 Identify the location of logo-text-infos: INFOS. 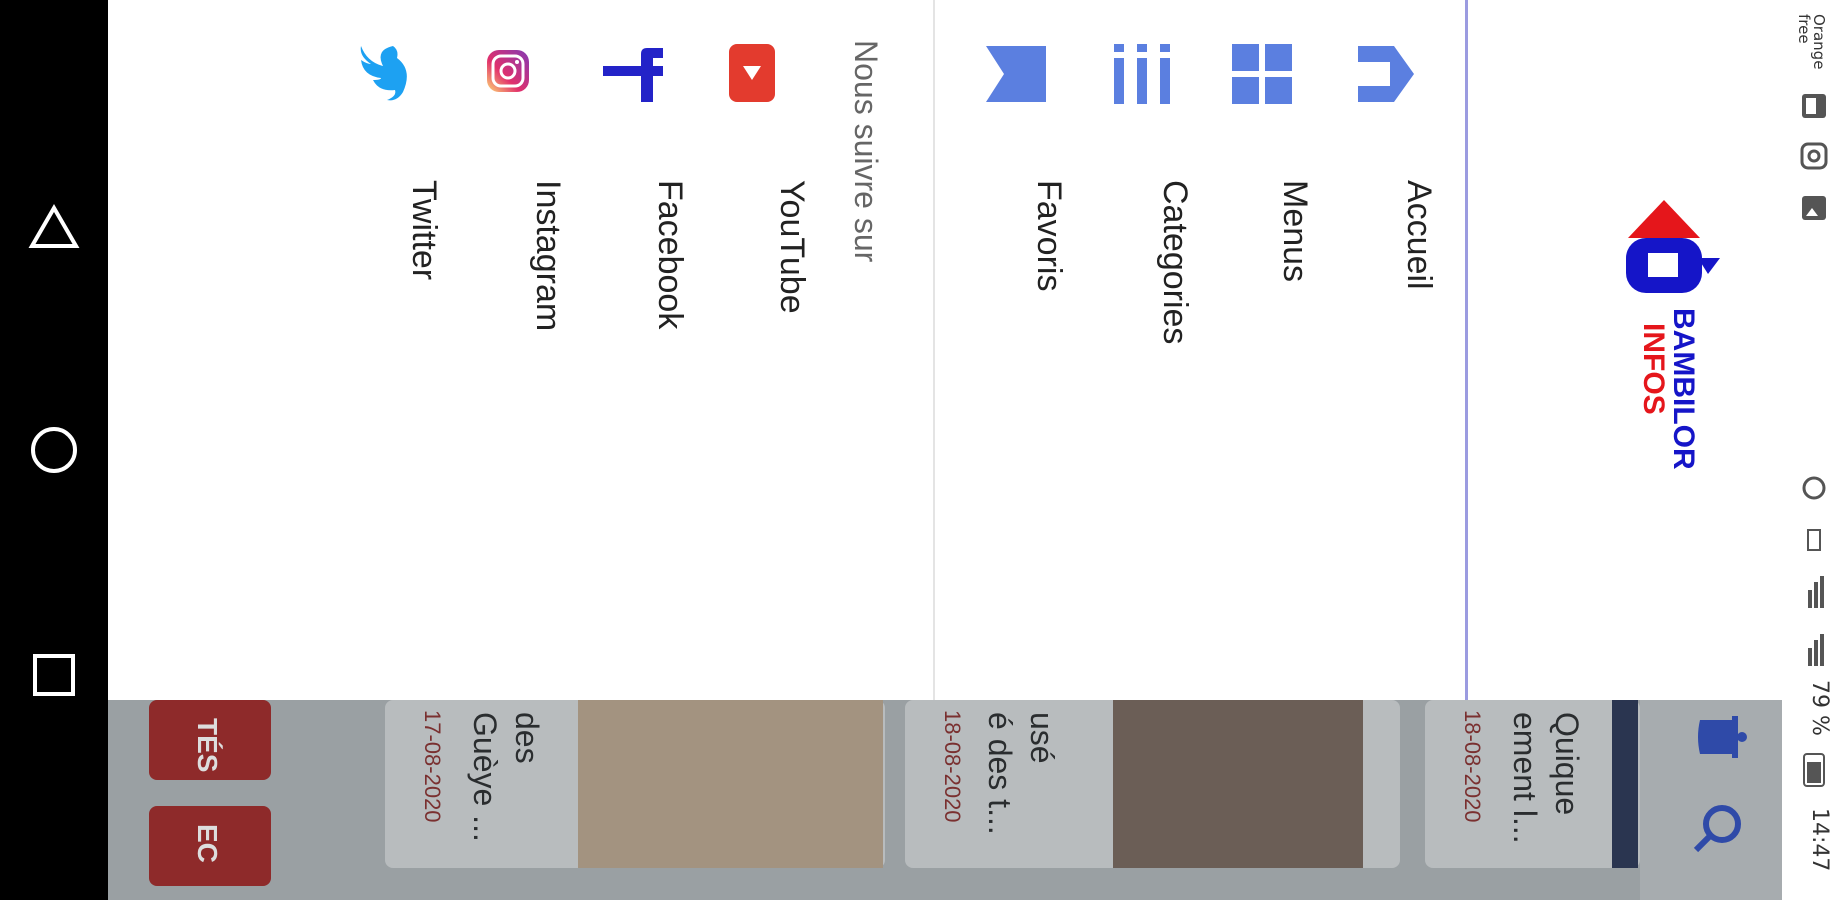
(1653, 369).